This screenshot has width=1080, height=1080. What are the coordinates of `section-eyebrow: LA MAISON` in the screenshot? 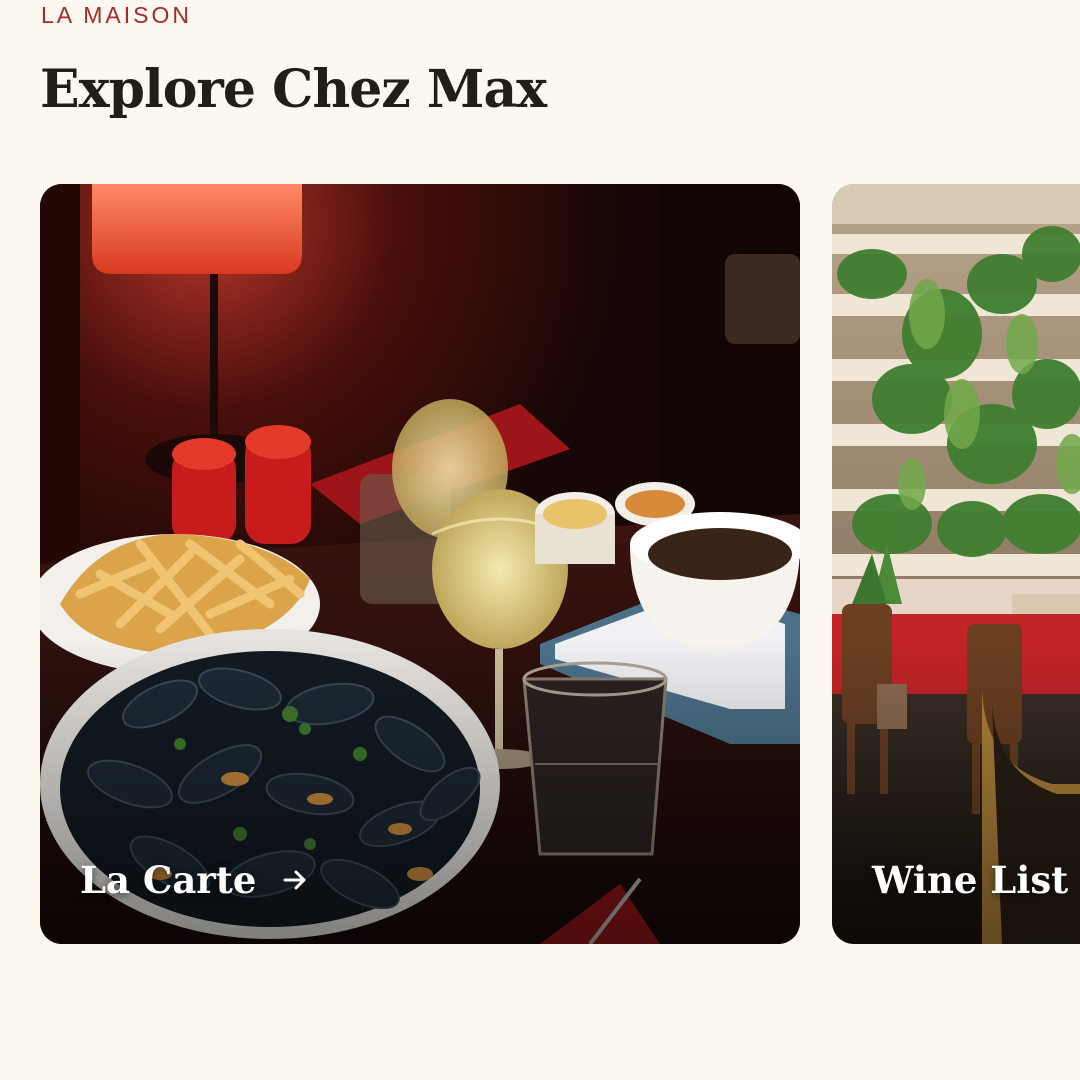 It's located at (116, 15).